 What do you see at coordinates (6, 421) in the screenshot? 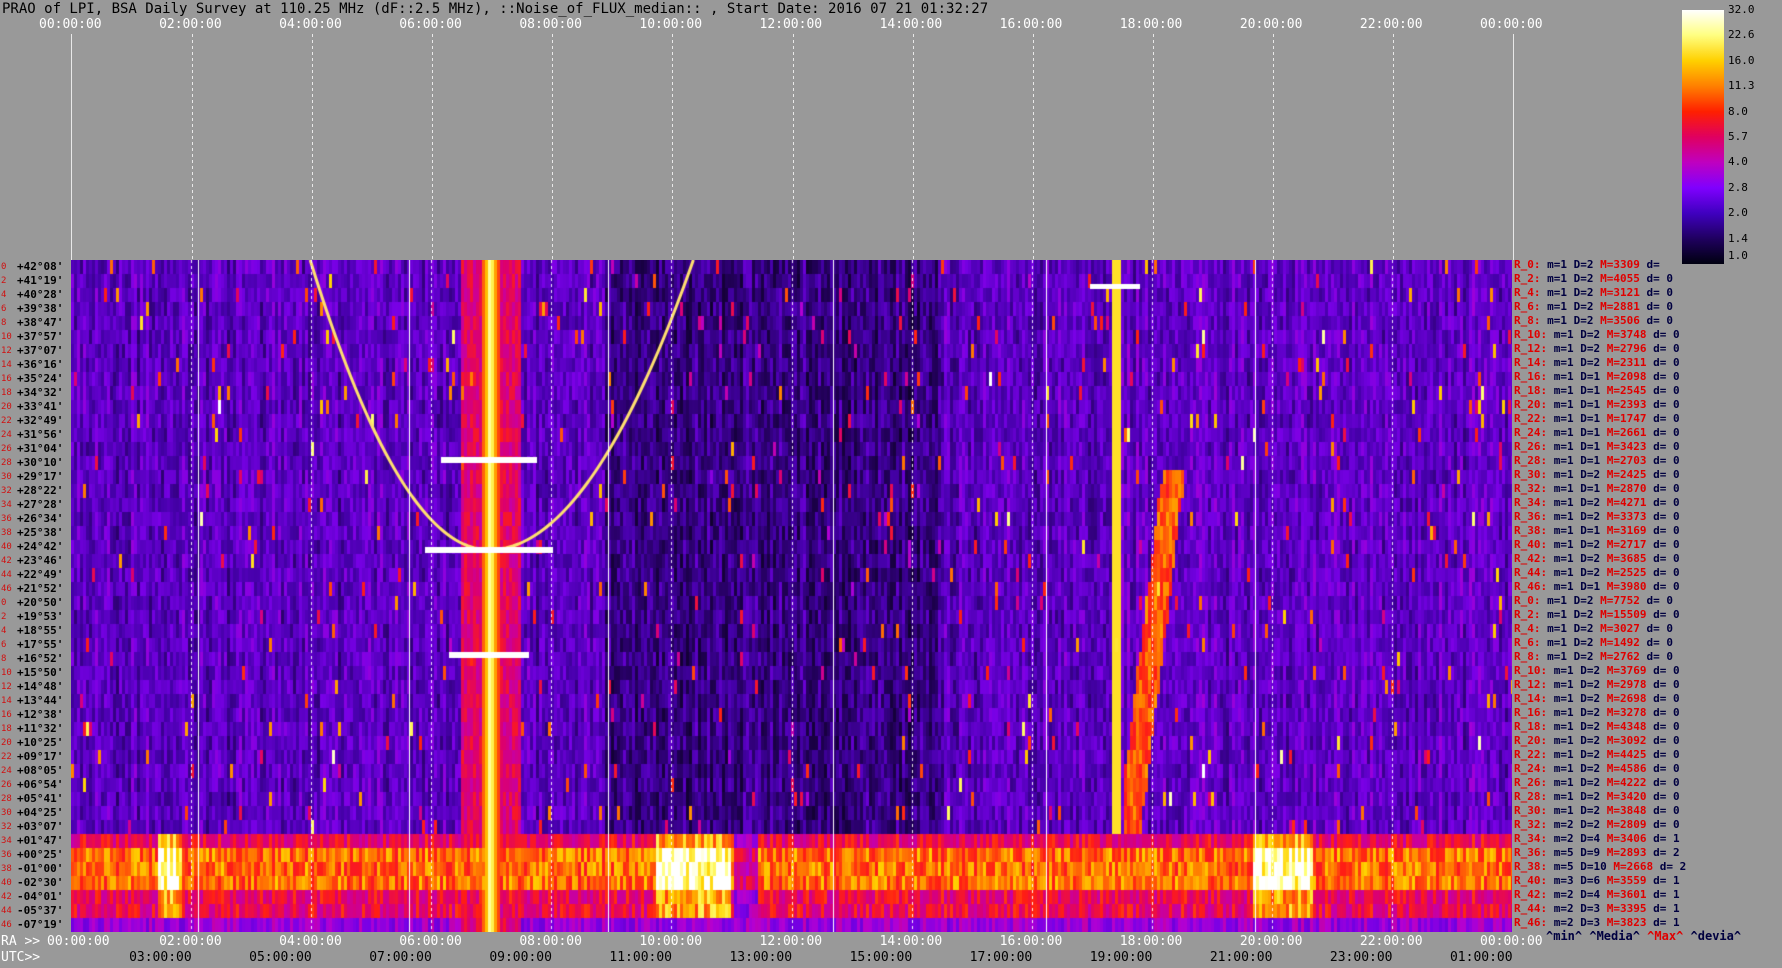
I see `row-index: 22` at bounding box center [6, 421].